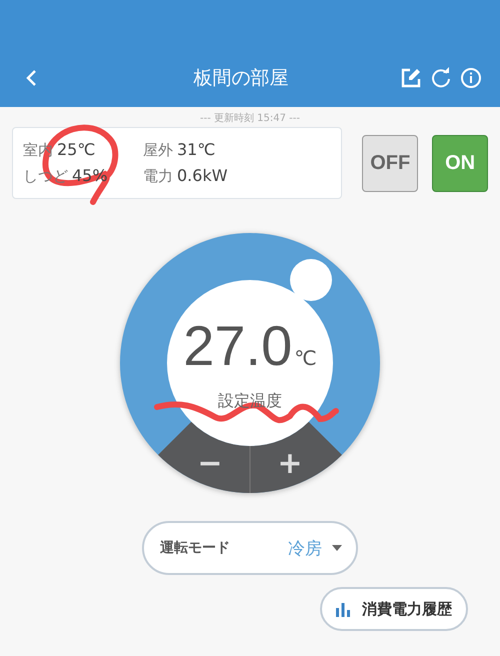 The width and height of the screenshot is (500, 656). I want to click on update-time: --- 更新時刻 15:47 ---, so click(249, 118).